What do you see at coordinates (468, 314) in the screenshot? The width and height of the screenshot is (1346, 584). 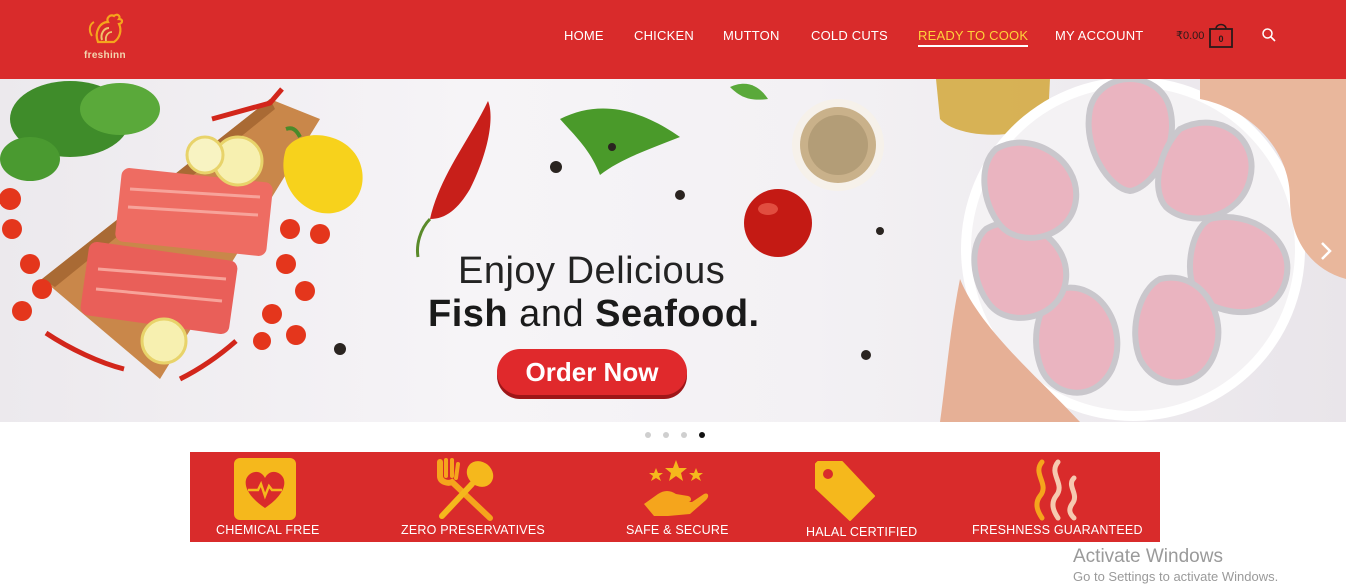 I see `hero-line2-fish: Fish` at bounding box center [468, 314].